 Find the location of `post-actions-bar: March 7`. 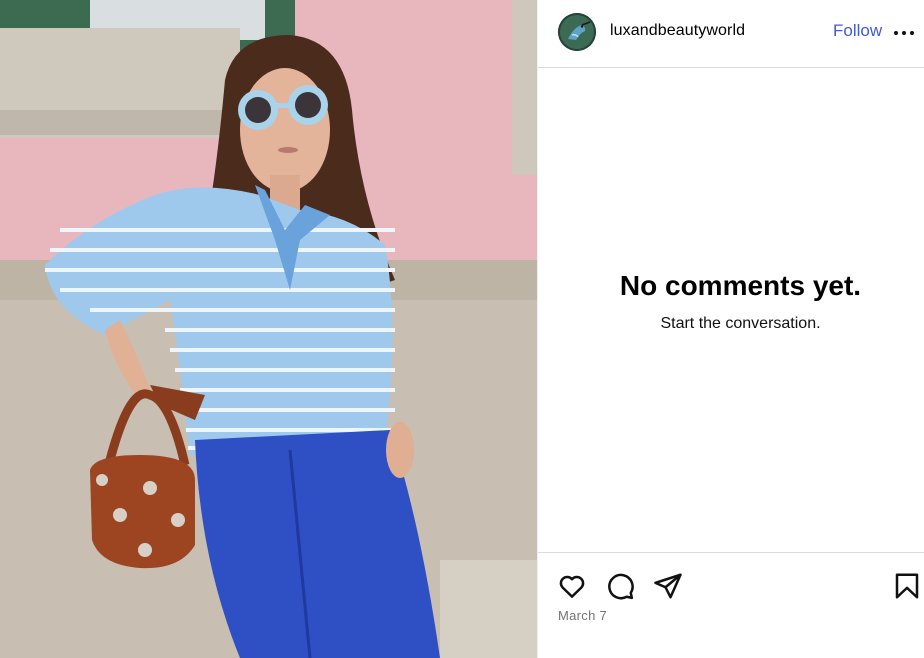

post-actions-bar: March 7 is located at coordinates (731, 605).